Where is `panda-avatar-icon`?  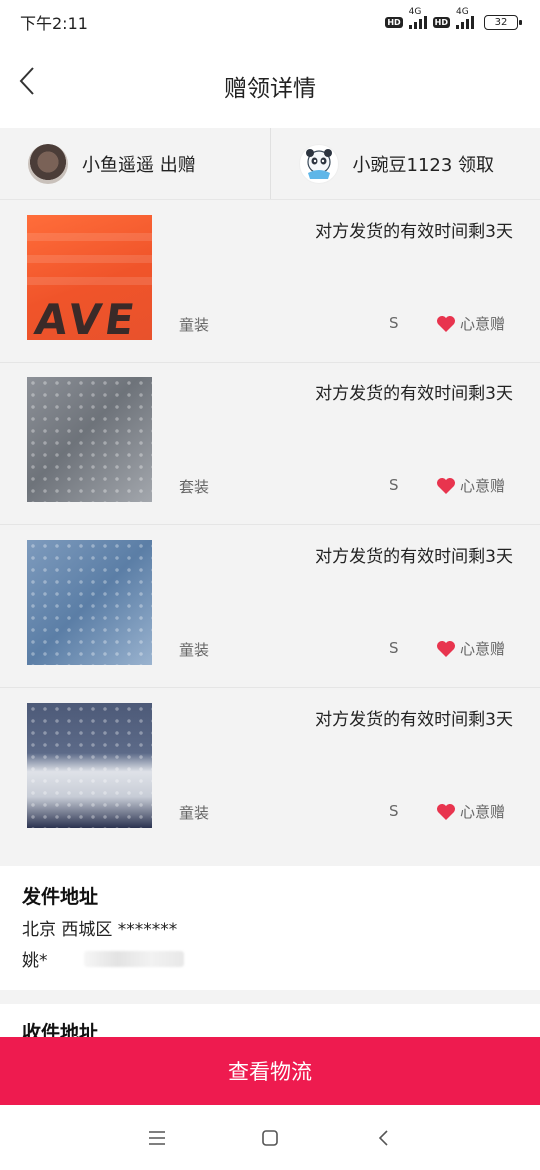
panda-avatar-icon is located at coordinates (318, 163).